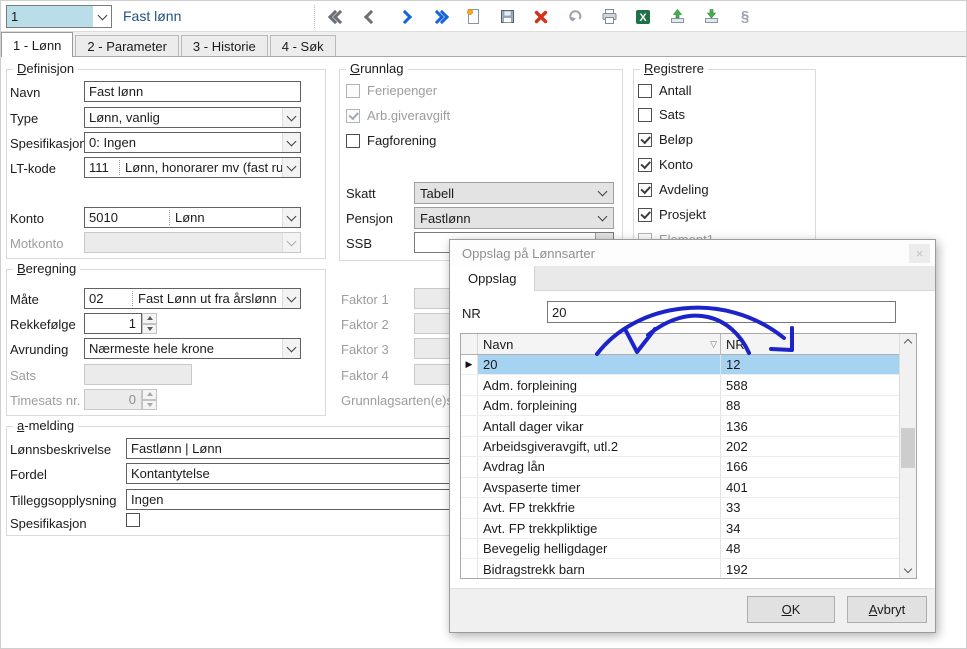 This screenshot has width=967, height=649. What do you see at coordinates (713, 344) in the screenshot?
I see `sort-indicator-icon: ▽` at bounding box center [713, 344].